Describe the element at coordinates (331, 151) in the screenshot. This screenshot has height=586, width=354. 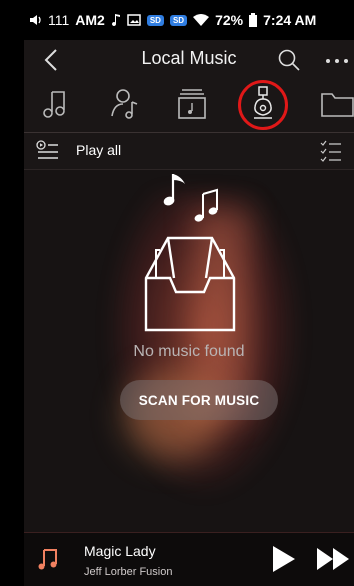
I see `multi-select-icon` at that location.